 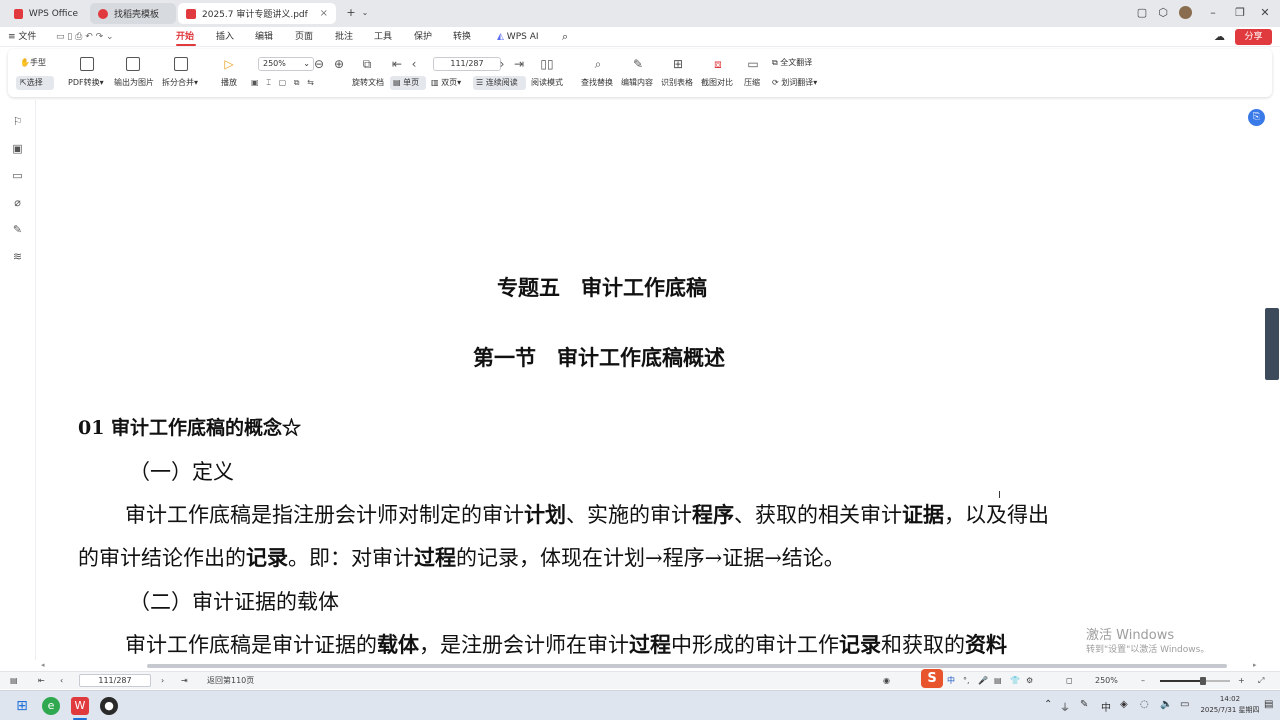 What do you see at coordinates (17, 256) in the screenshot?
I see `layers-icon: ≋` at bounding box center [17, 256].